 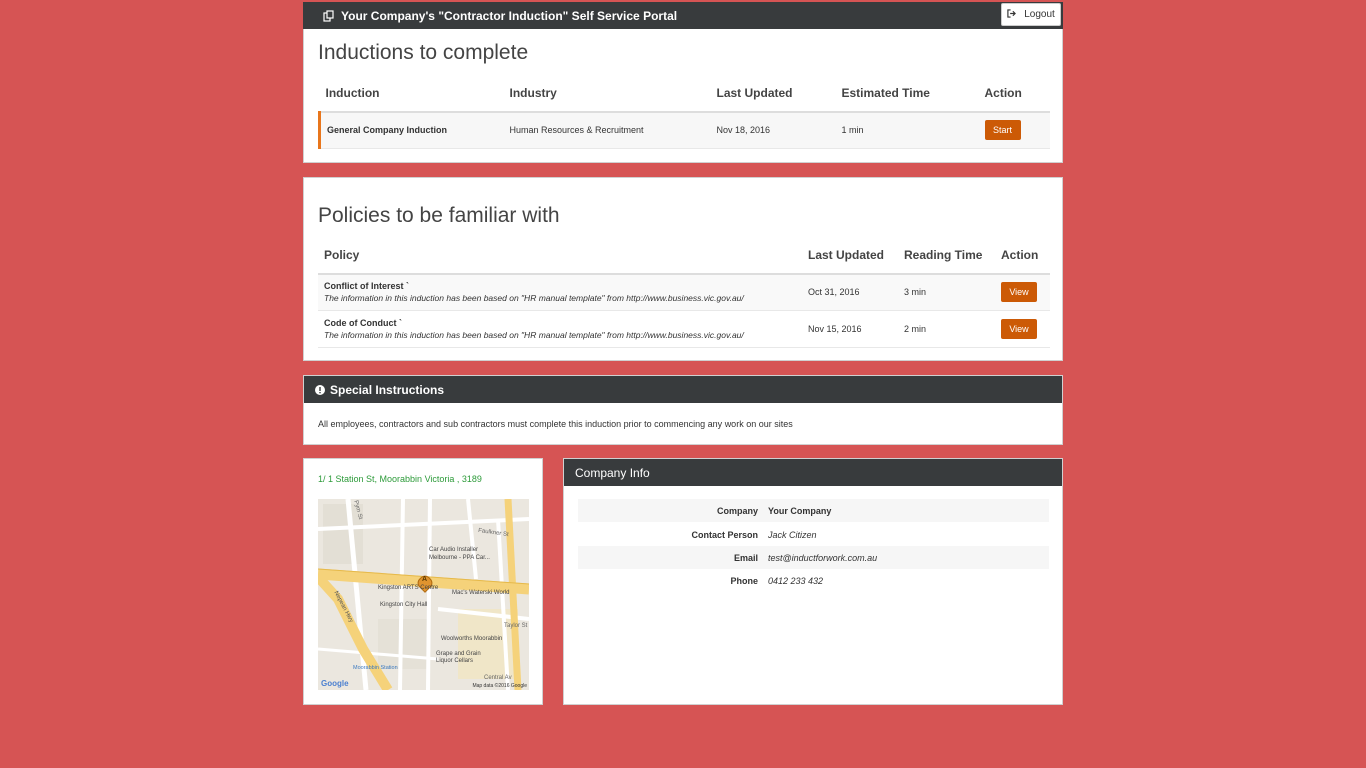 What do you see at coordinates (404, 605) in the screenshot?
I see `map-label: Kingston City Hall` at bounding box center [404, 605].